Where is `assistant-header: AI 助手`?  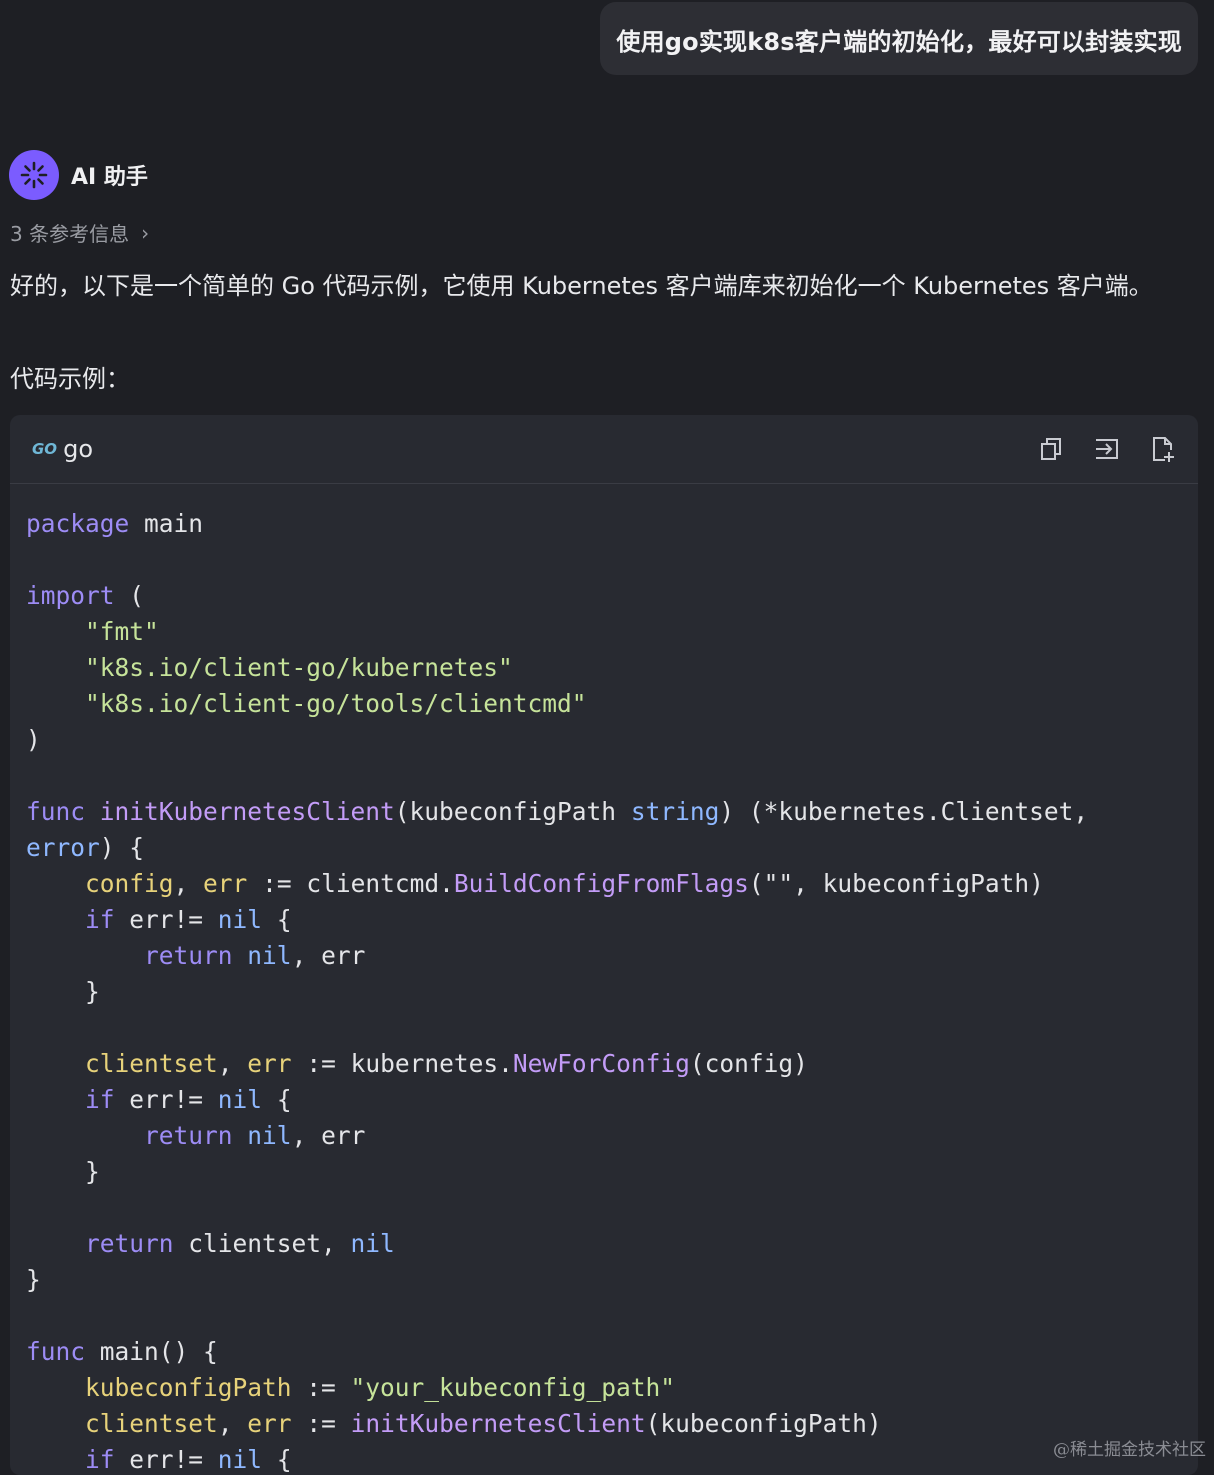 assistant-header: AI 助手 is located at coordinates (78, 175).